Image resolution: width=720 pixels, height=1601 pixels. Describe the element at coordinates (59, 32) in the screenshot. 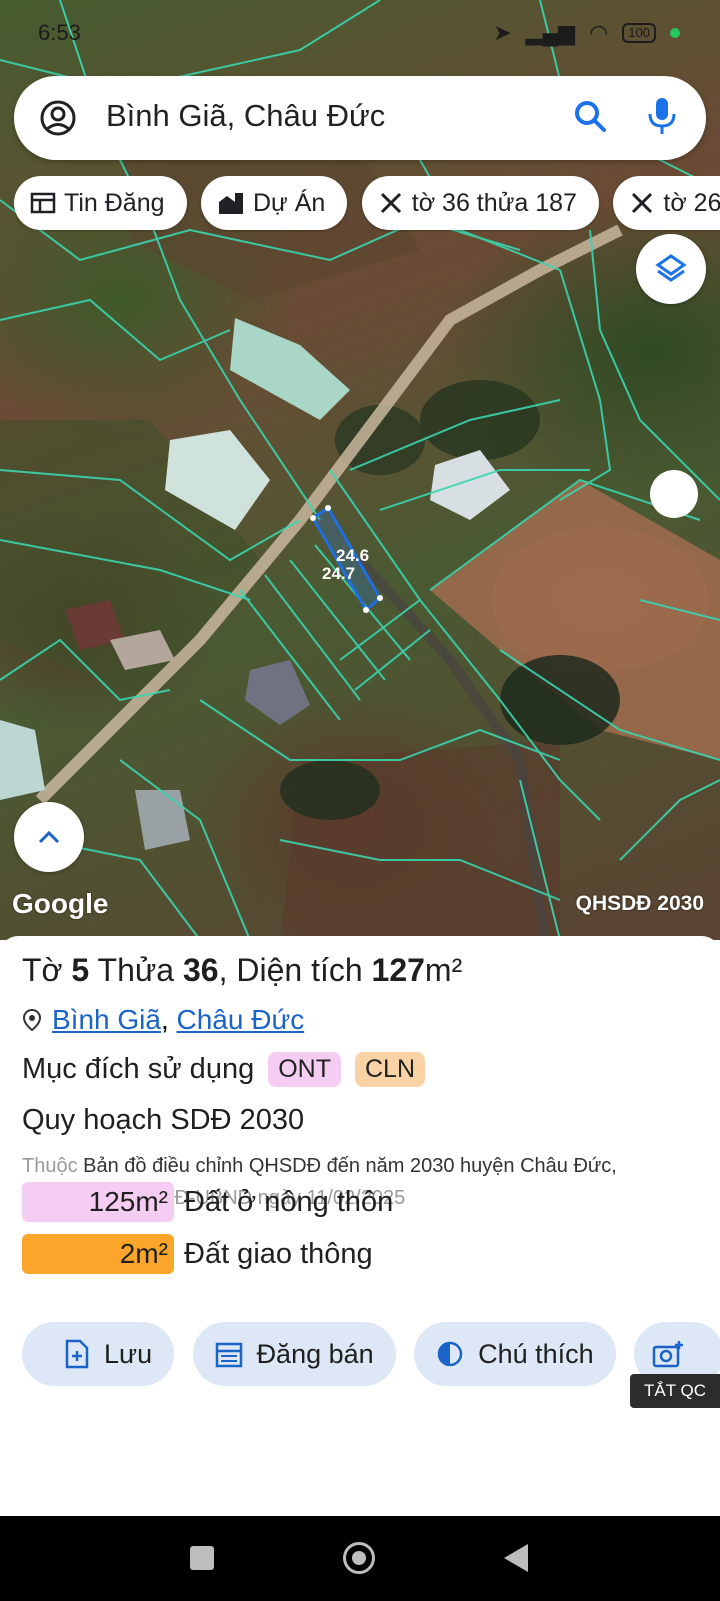

I see `status-time: 6:53` at that location.